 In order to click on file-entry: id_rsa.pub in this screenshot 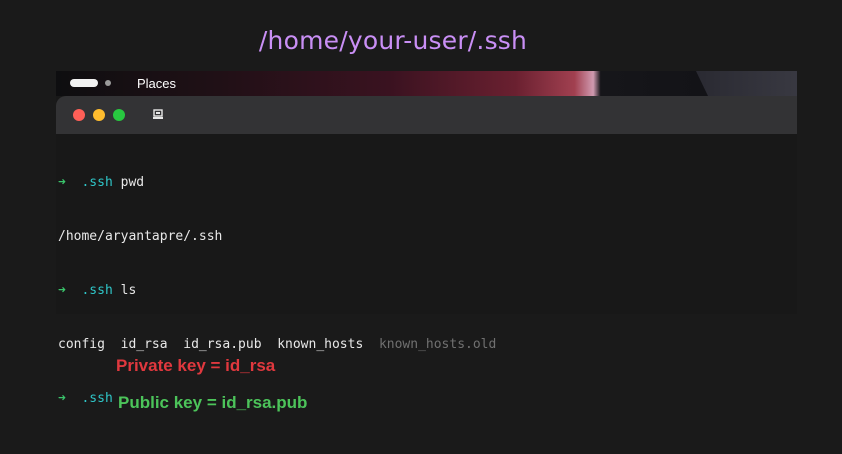, I will do `click(222, 344)`.